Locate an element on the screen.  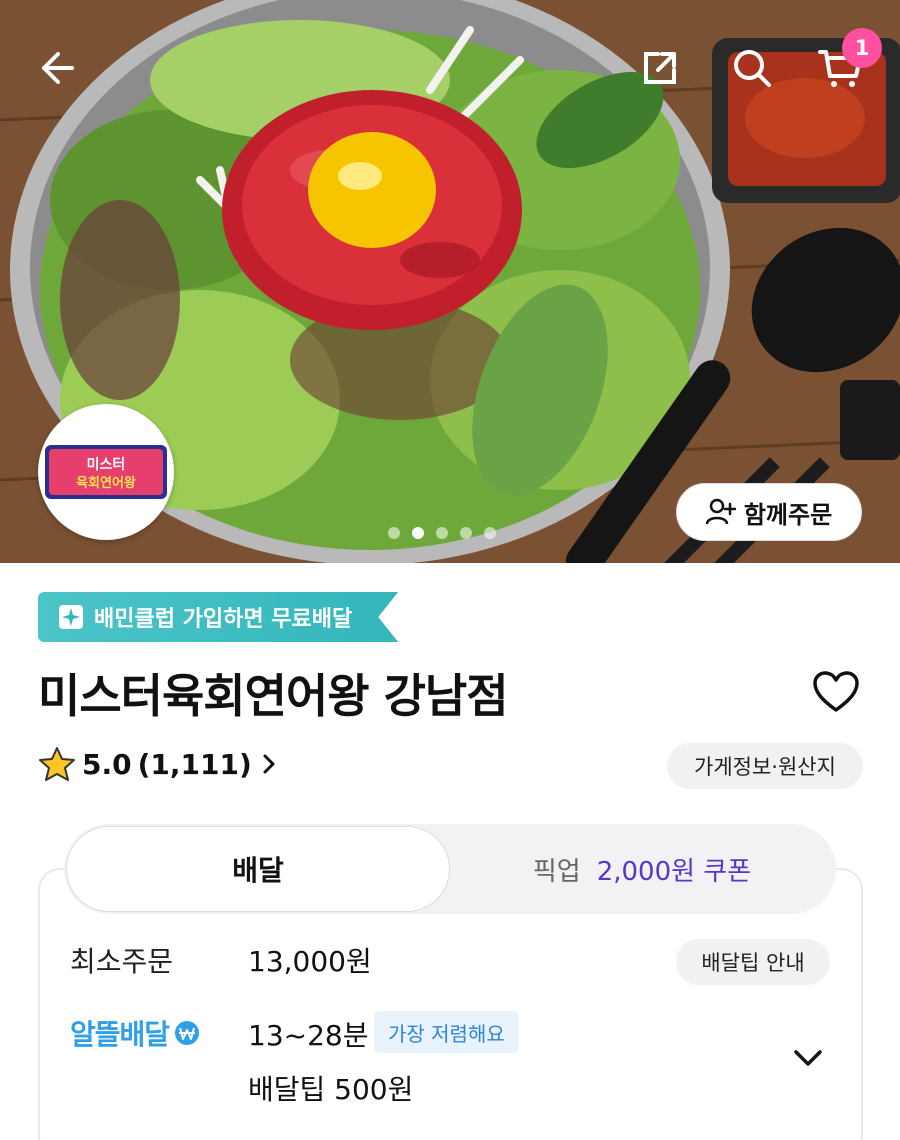
tab-pickup-label: 픽업 is located at coordinates (556, 871).